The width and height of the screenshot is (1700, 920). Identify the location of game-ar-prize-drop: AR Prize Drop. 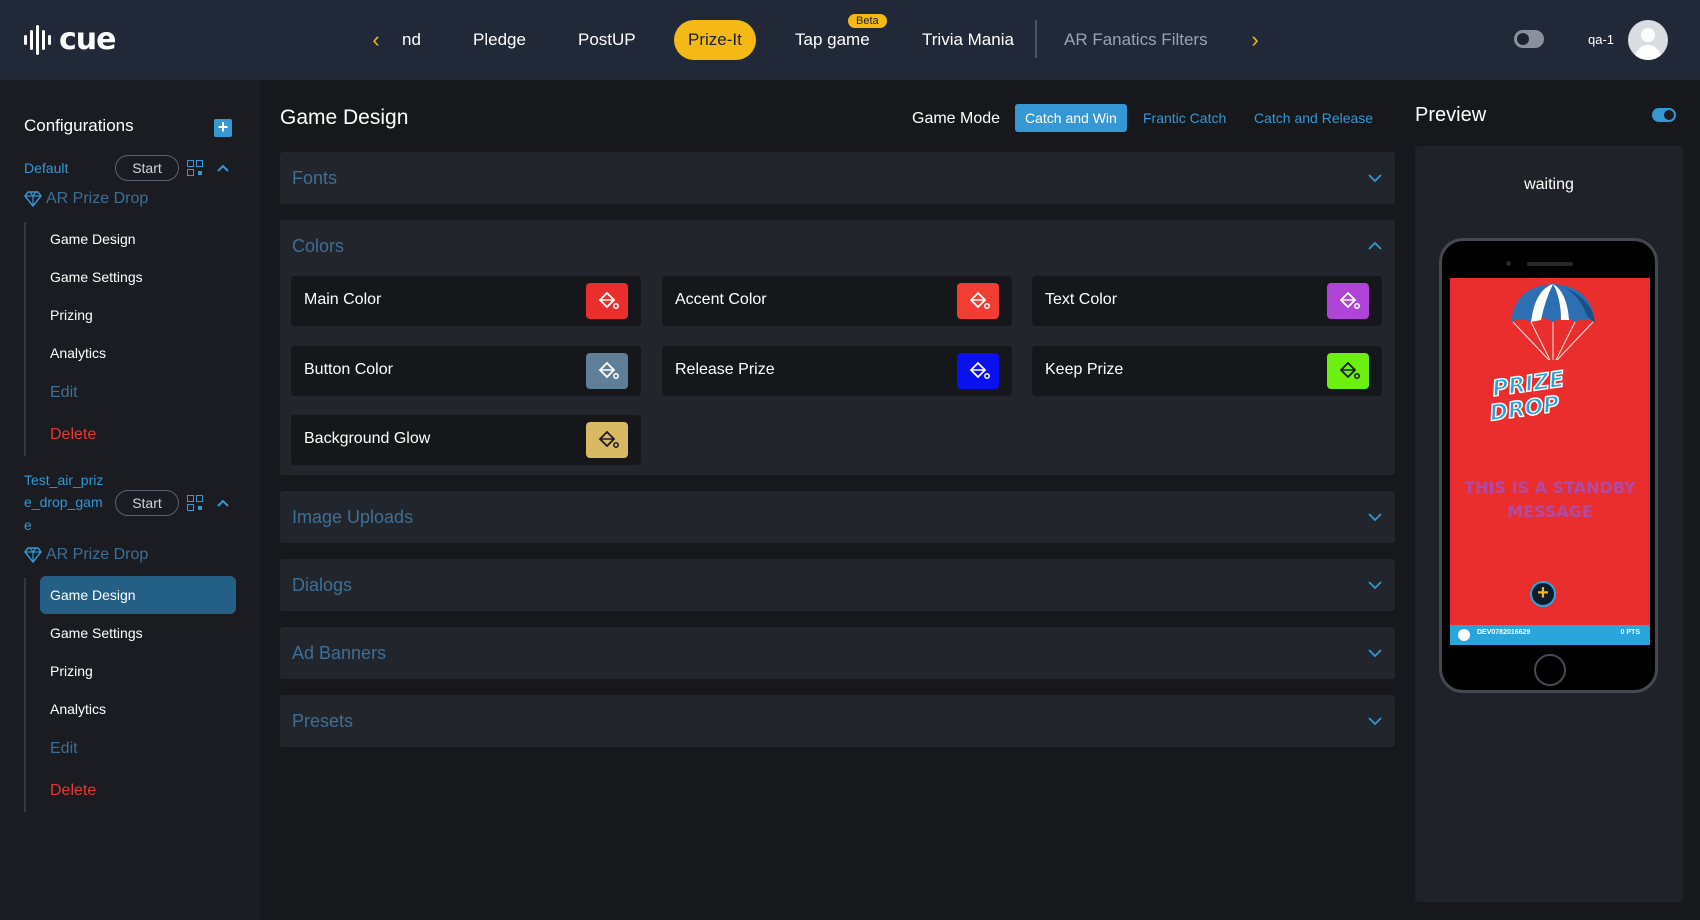
(86, 199).